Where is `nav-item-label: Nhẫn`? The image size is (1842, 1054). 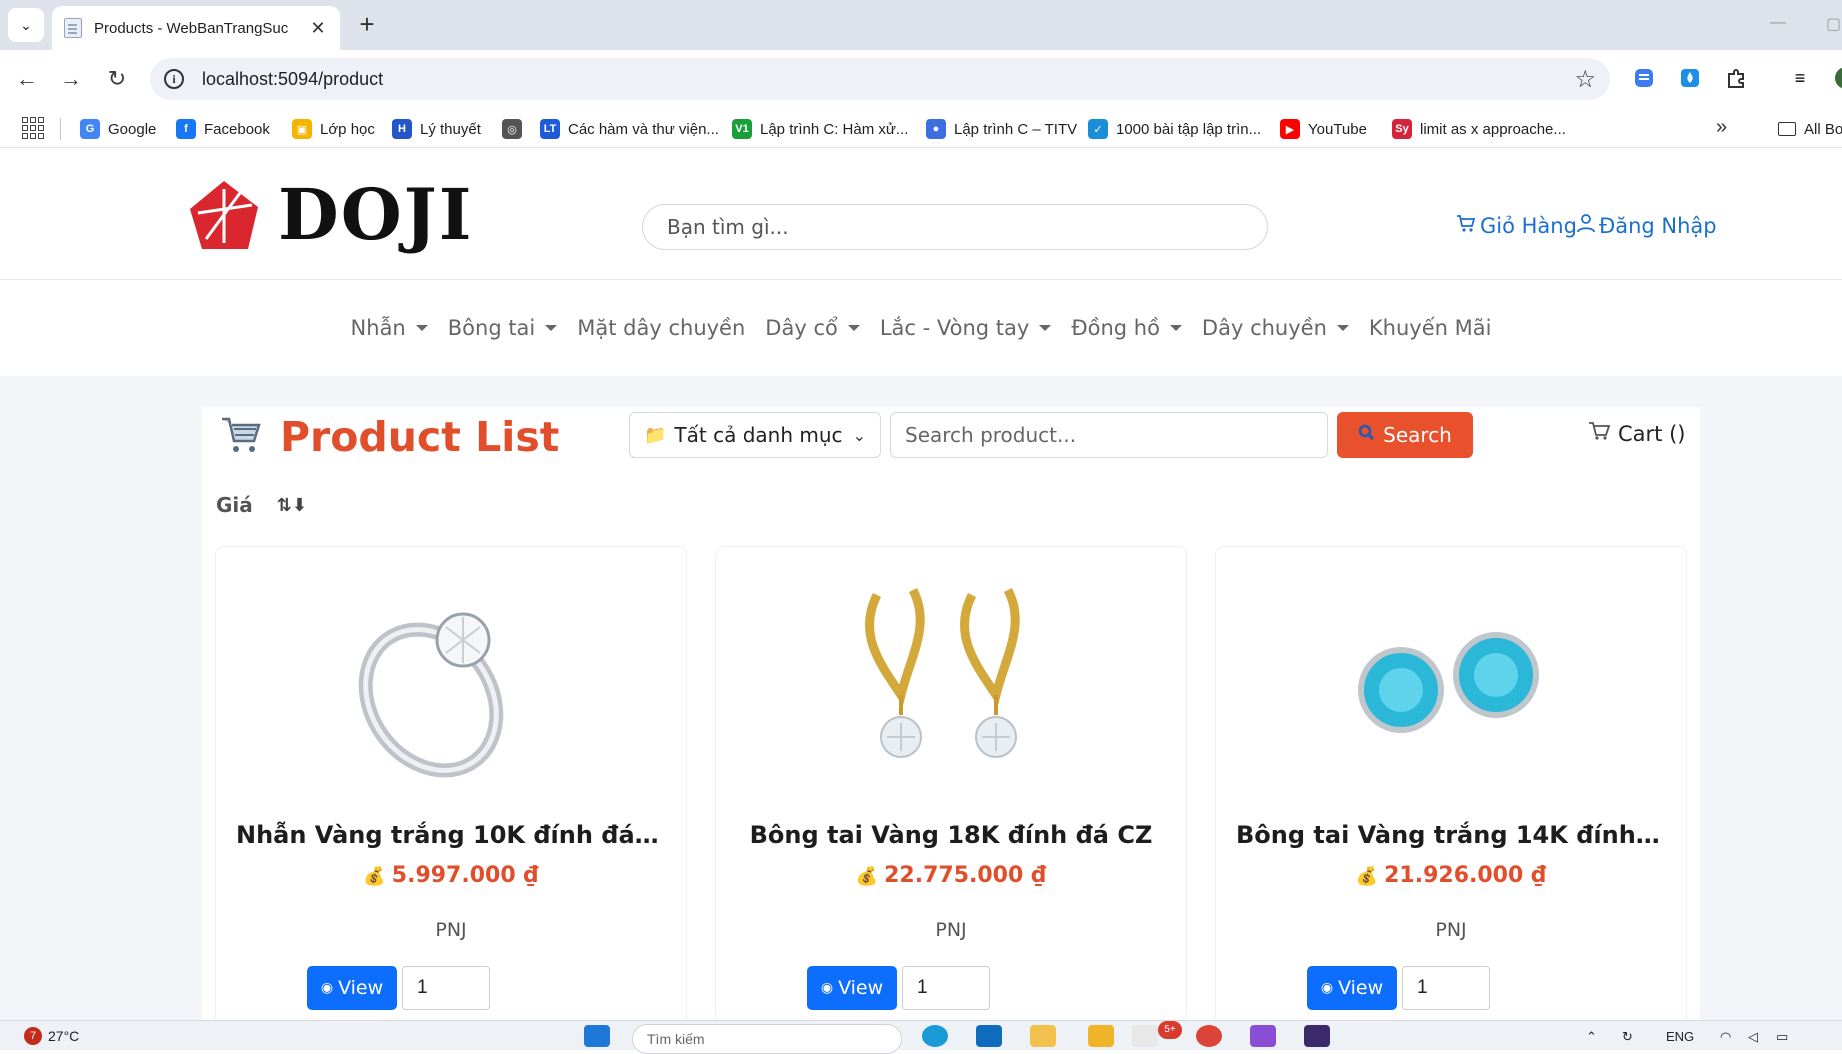
nav-item-label: Nhẫn is located at coordinates (378, 328).